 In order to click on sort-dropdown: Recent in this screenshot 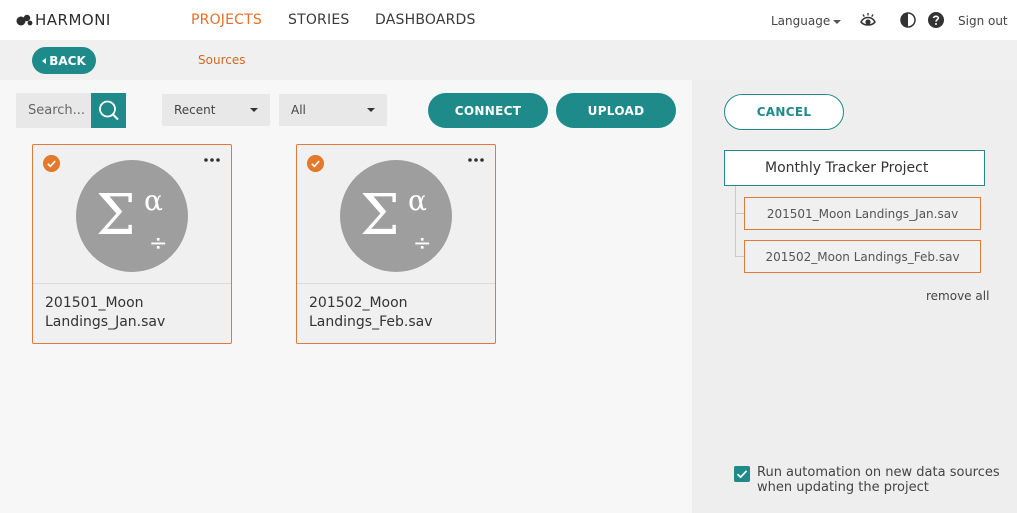, I will do `click(216, 110)`.